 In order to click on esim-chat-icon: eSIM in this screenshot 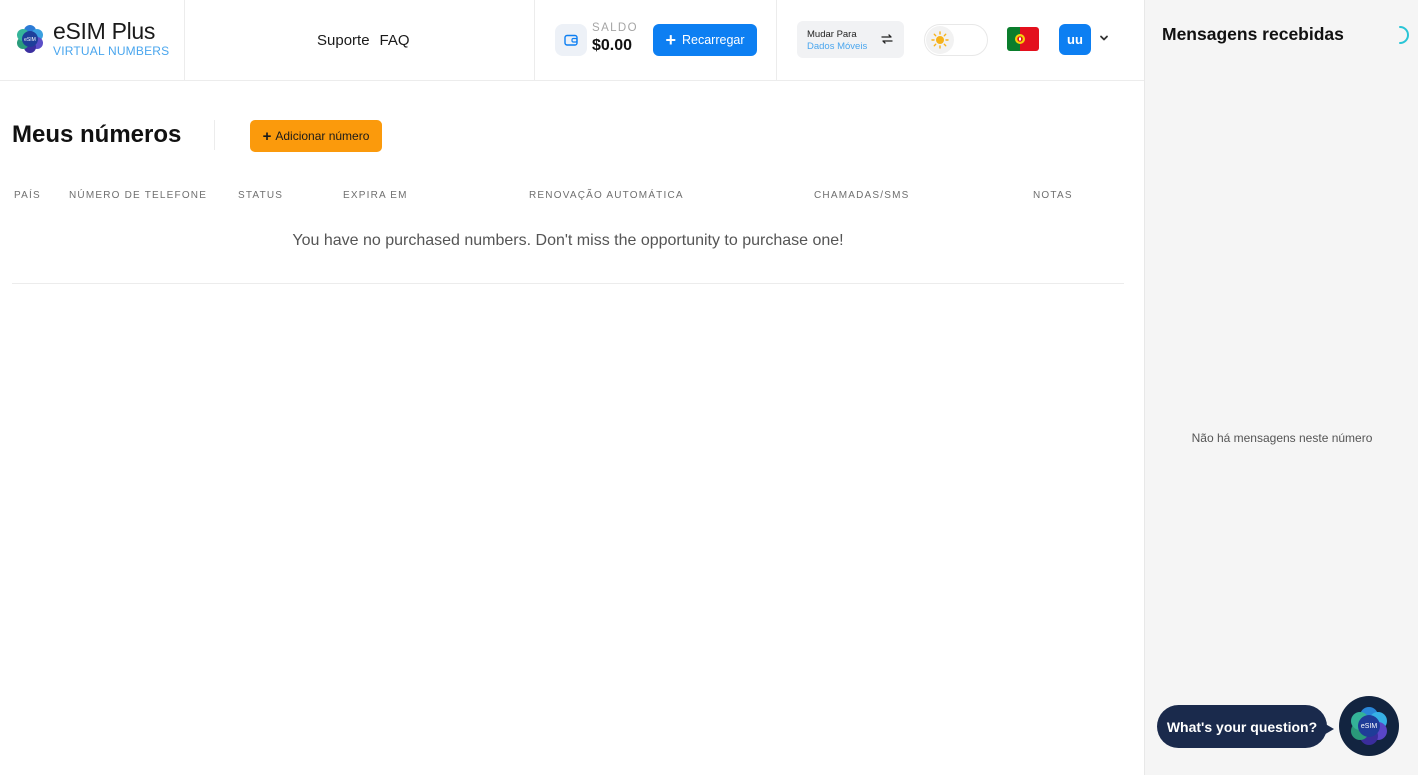, I will do `click(1369, 726)`.